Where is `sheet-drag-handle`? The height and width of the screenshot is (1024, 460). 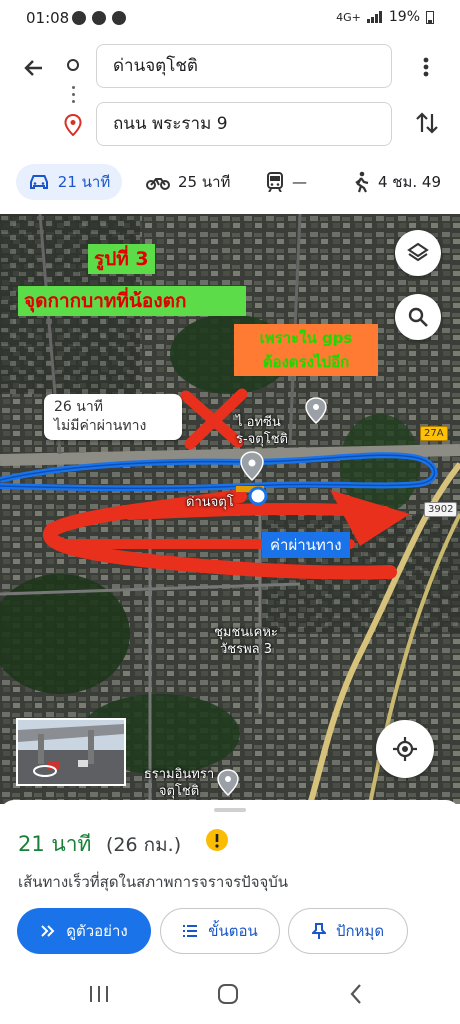
sheet-drag-handle is located at coordinates (230, 810).